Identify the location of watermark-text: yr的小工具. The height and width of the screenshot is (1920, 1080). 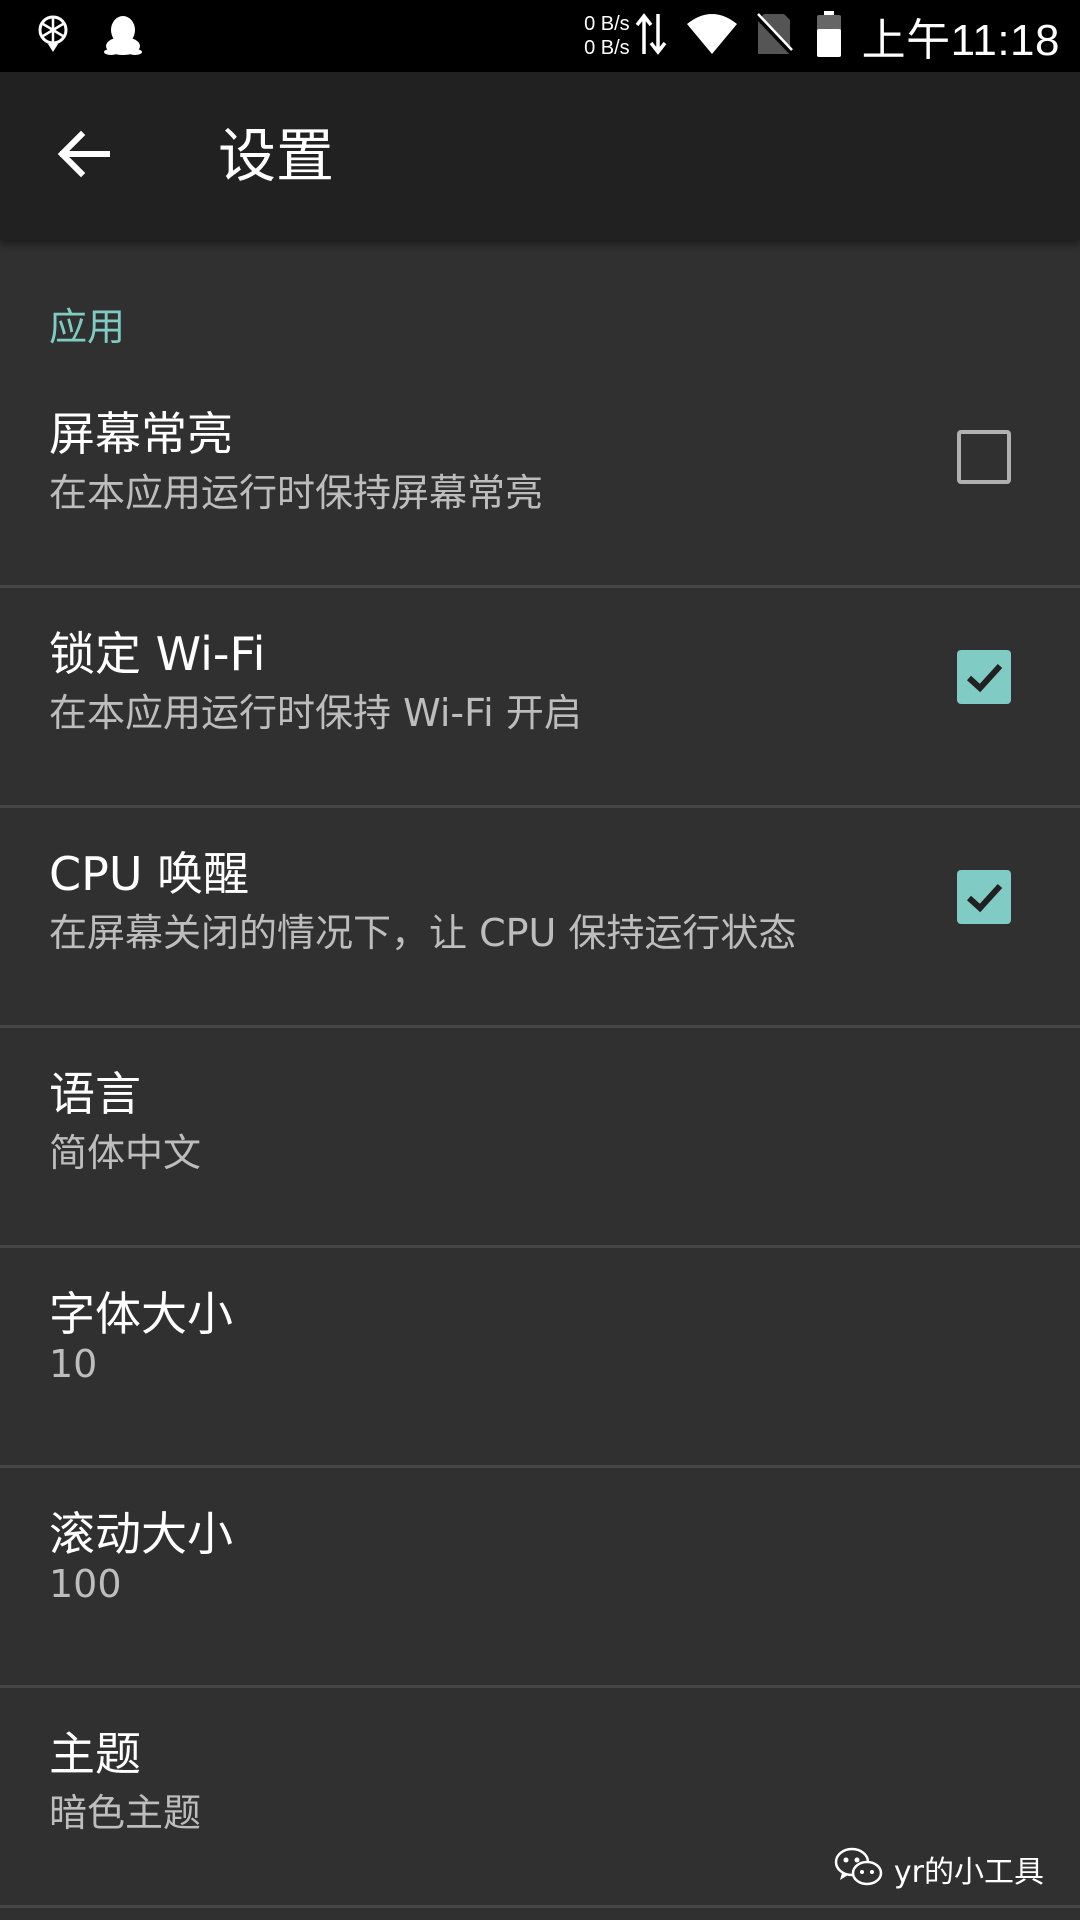
(968, 1872).